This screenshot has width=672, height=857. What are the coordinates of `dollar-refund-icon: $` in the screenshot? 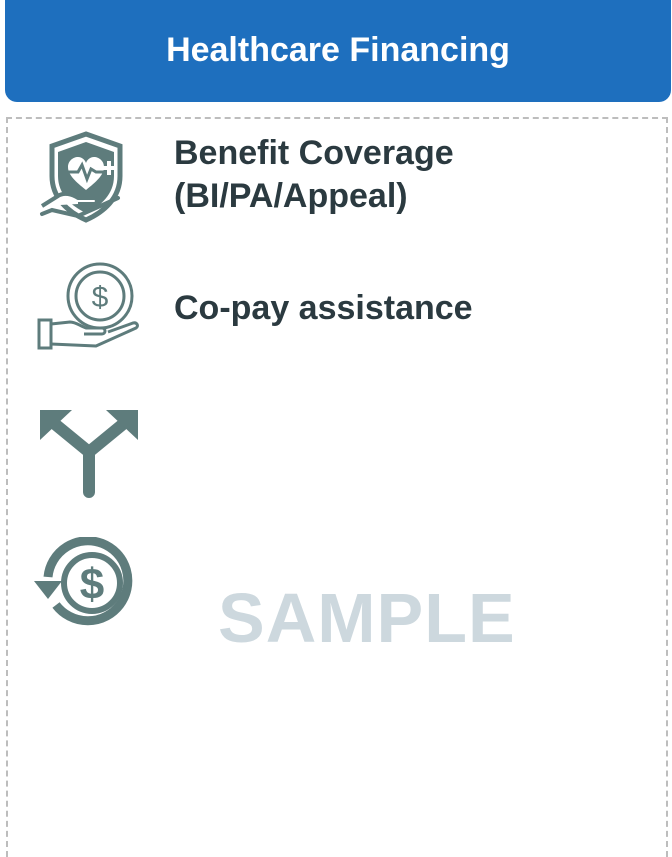 It's located at (89, 582).